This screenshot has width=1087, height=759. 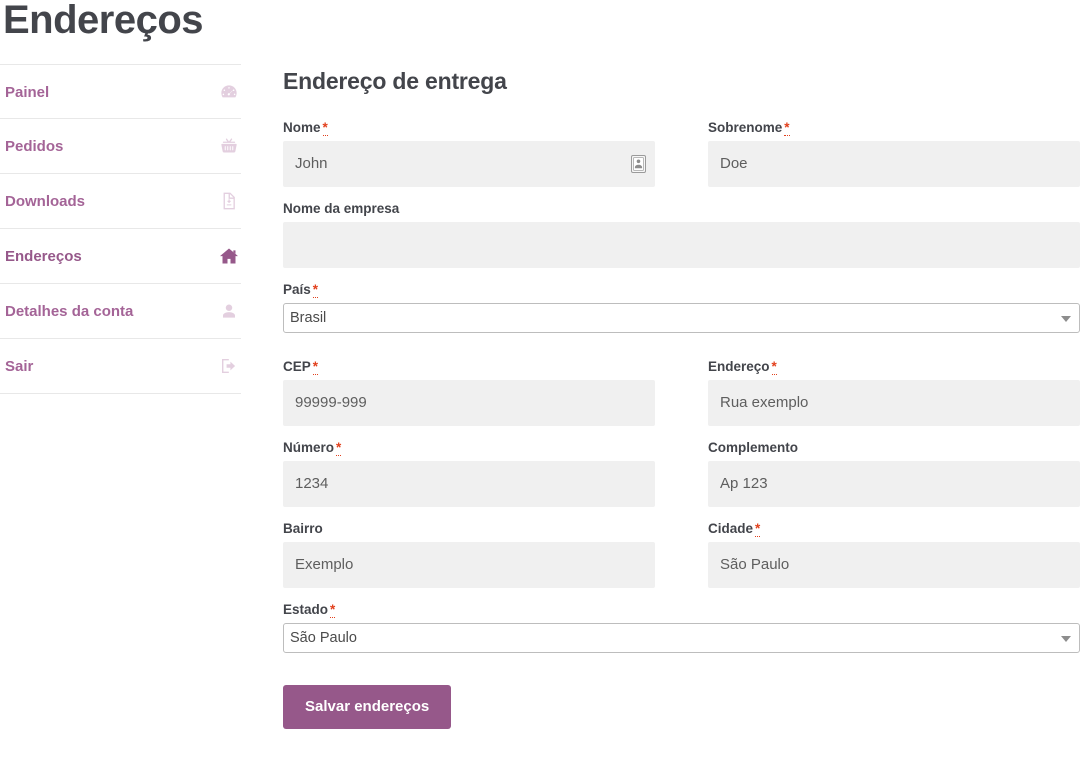 I want to click on form-row-state: Estado * São Paulo, so click(x=681, y=633).